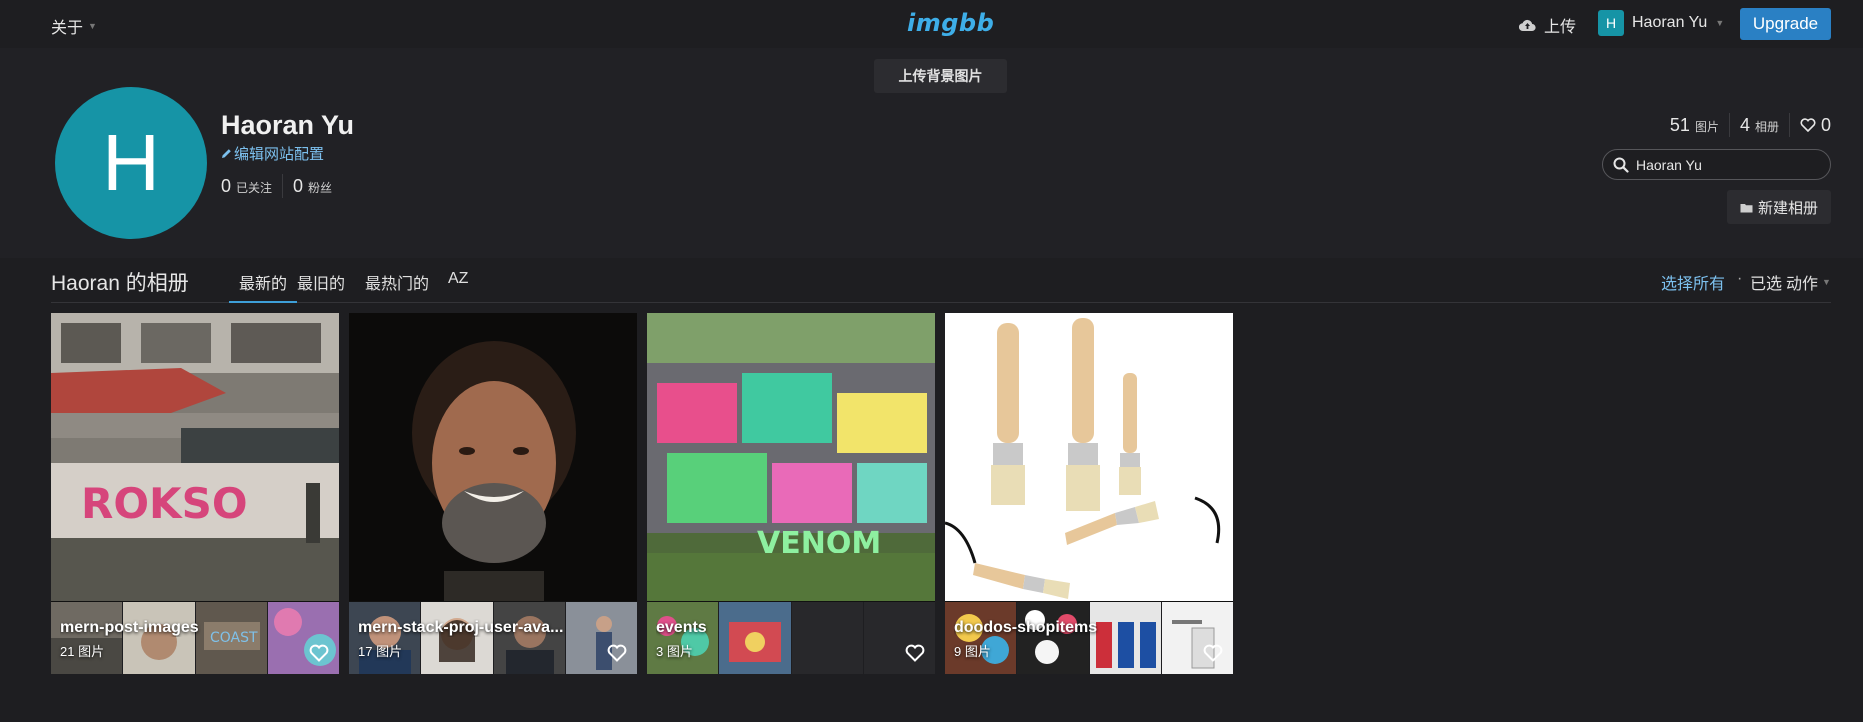 The image size is (1863, 722). What do you see at coordinates (1766, 284) in the screenshot?
I see `selected-label: 已选` at bounding box center [1766, 284].